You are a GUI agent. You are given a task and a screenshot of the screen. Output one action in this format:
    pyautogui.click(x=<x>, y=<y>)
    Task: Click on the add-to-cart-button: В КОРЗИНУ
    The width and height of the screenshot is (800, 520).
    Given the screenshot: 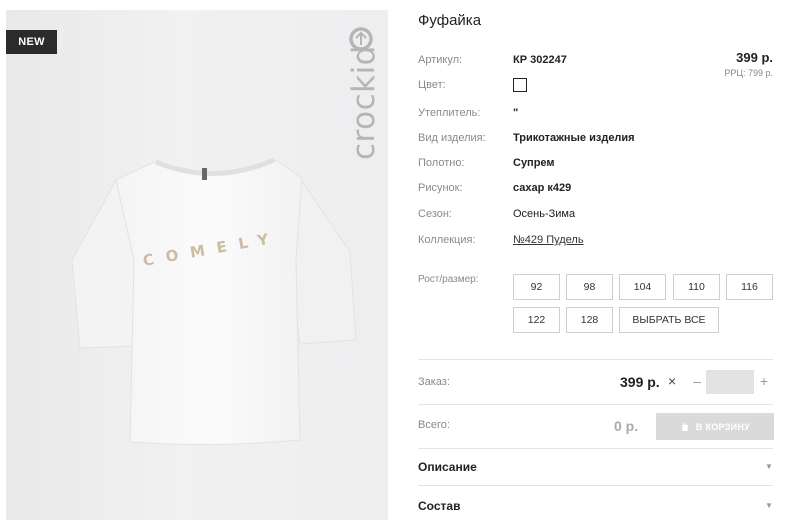 What is the action you would take?
    pyautogui.click(x=715, y=426)
    